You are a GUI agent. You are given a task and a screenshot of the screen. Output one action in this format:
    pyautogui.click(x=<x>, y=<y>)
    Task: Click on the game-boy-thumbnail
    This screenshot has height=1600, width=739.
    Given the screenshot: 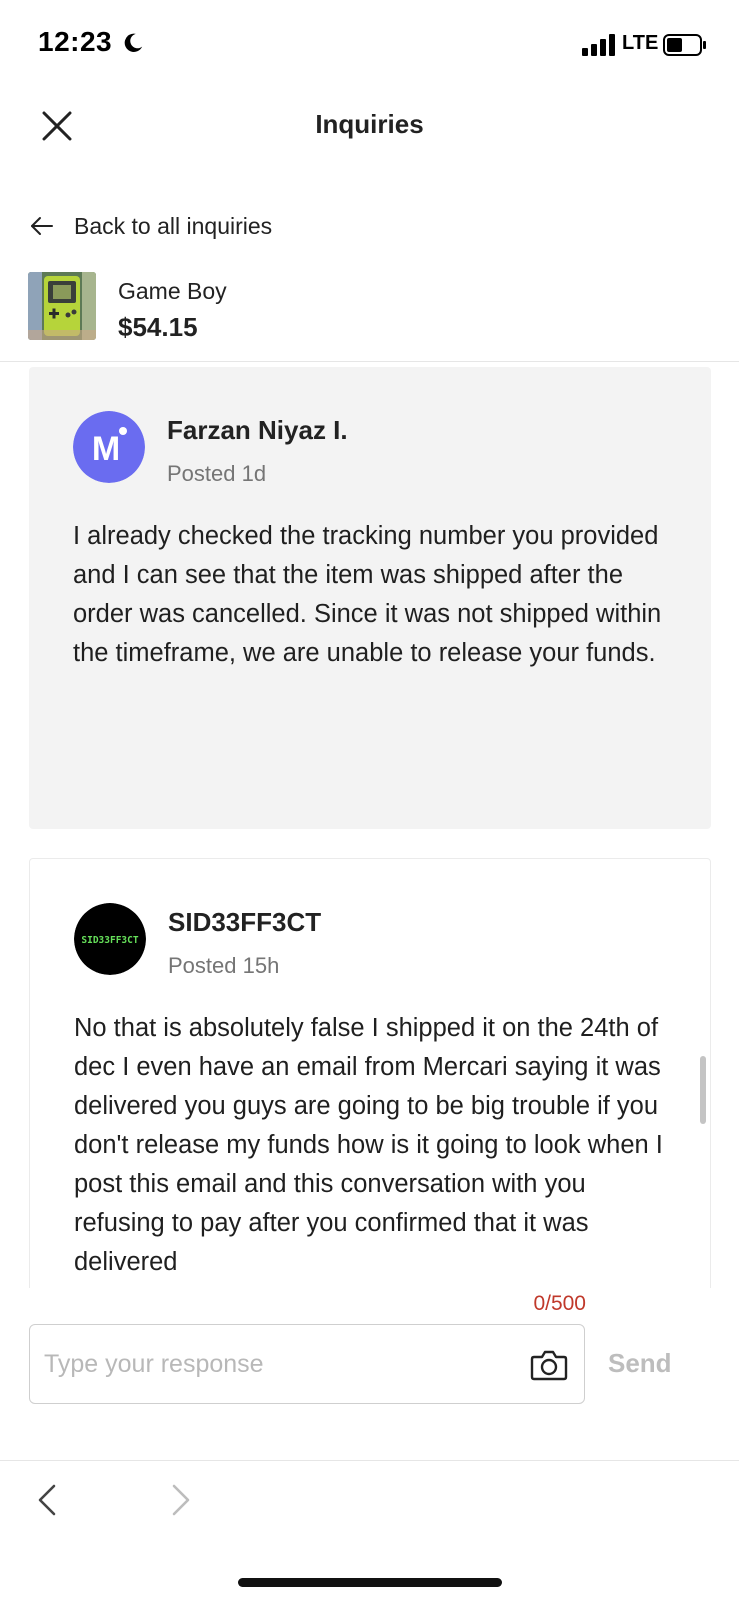 What is the action you would take?
    pyautogui.click(x=62, y=306)
    